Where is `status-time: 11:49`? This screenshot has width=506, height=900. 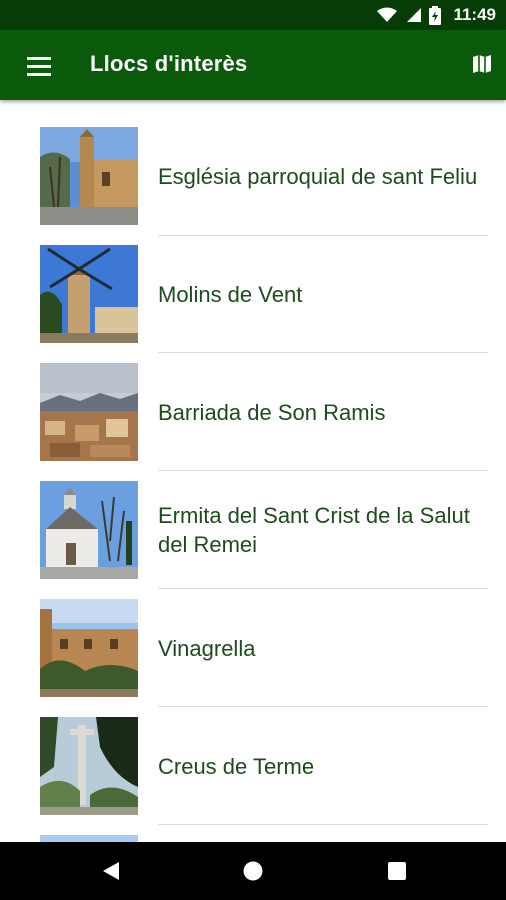 status-time: 11:49 is located at coordinates (474, 14).